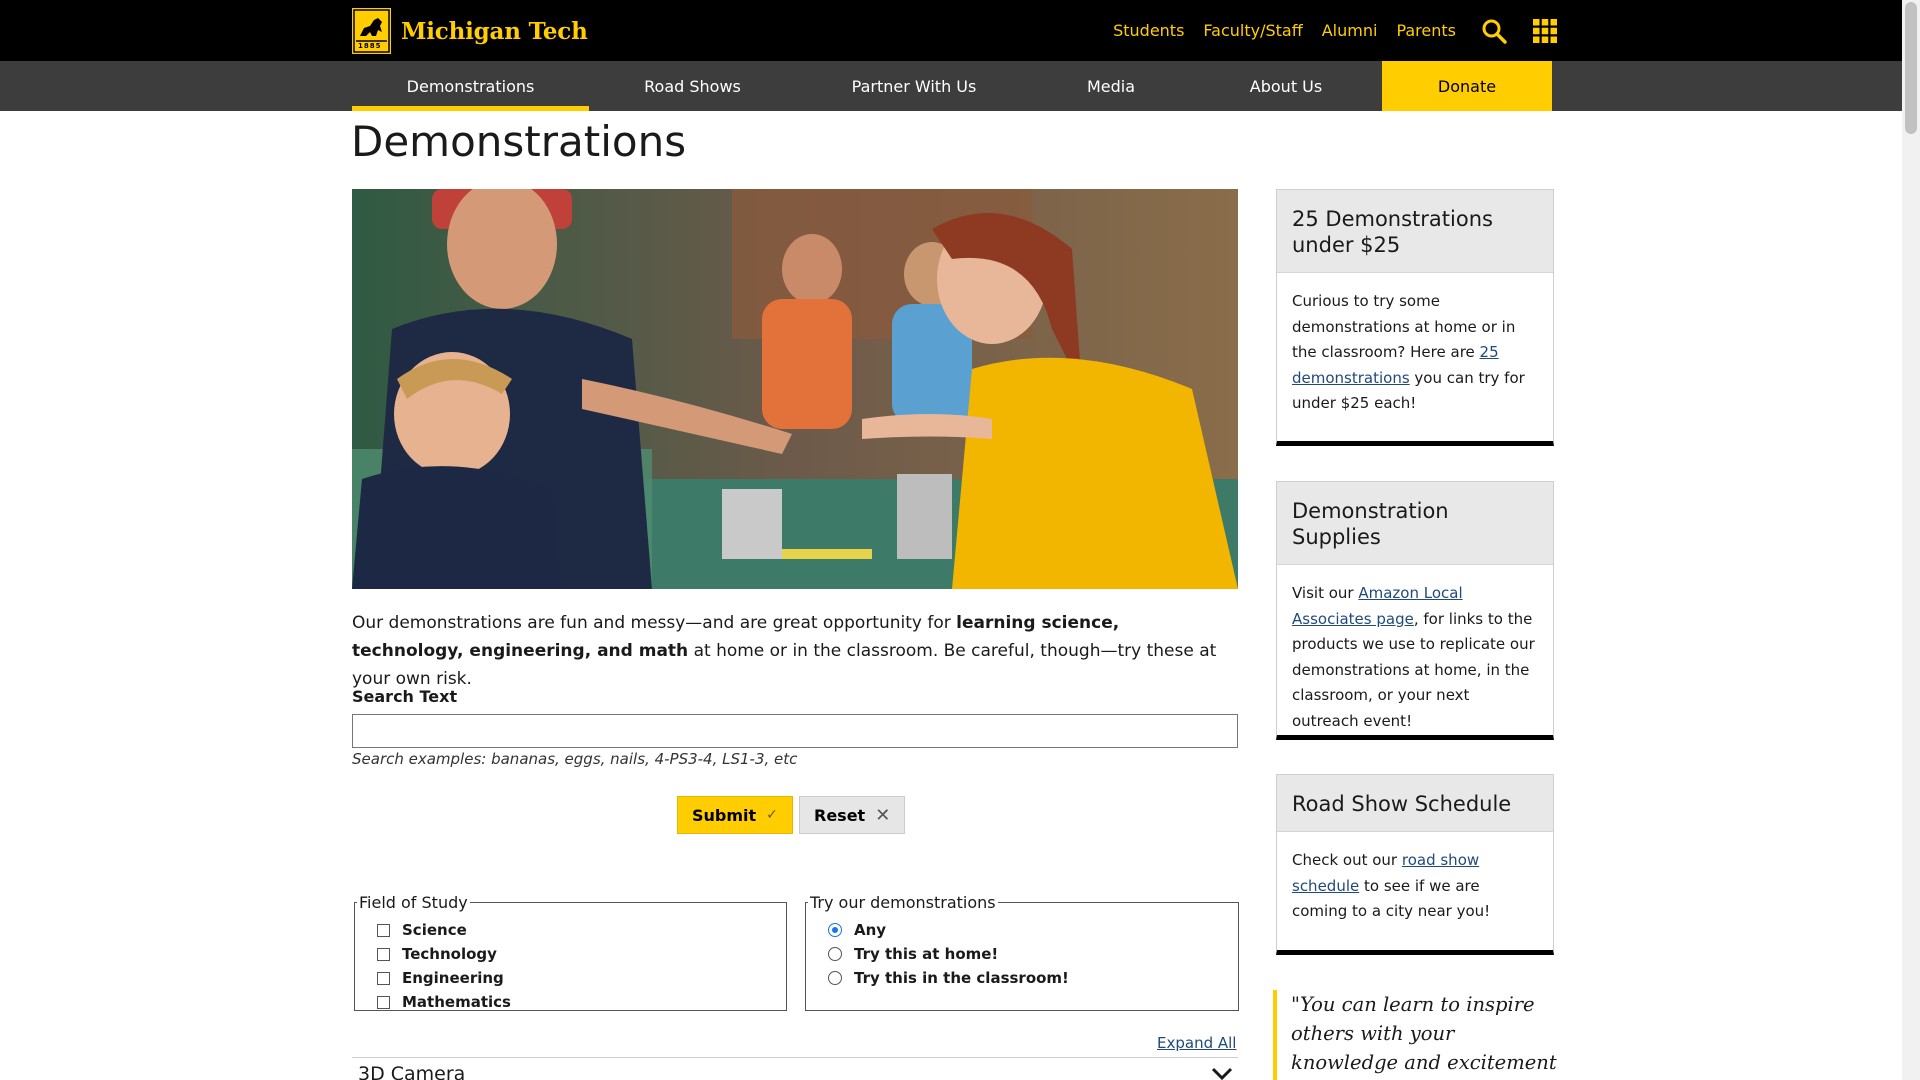 The width and height of the screenshot is (1920, 1080). What do you see at coordinates (926, 954) in the screenshot?
I see `radio-label: Try this at home!` at bounding box center [926, 954].